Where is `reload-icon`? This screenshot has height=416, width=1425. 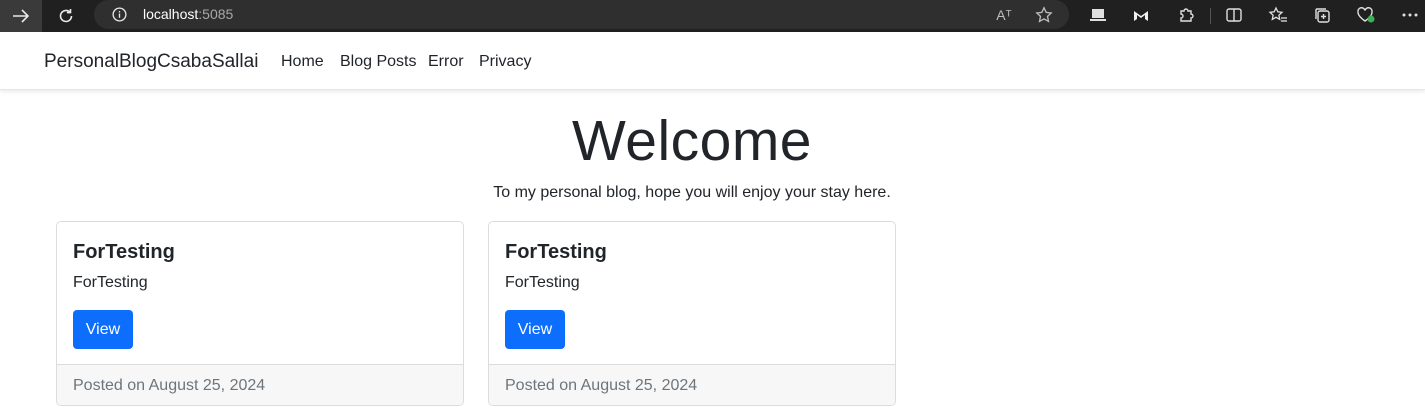 reload-icon is located at coordinates (66, 16).